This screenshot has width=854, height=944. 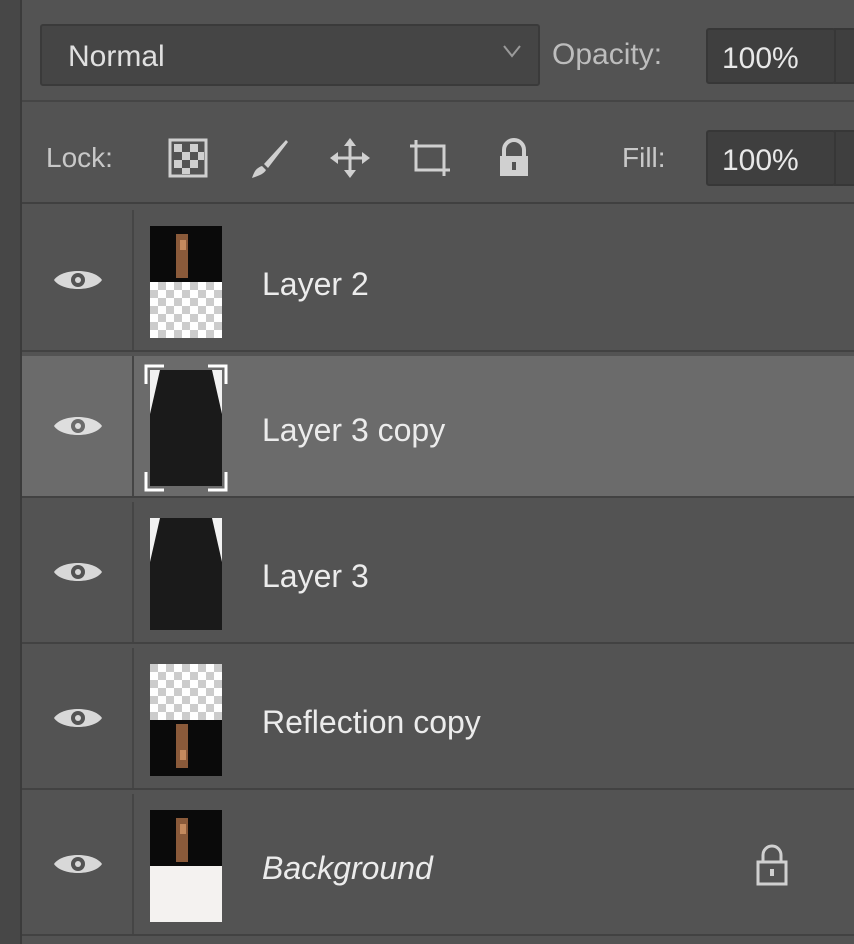 I want to click on layer-name: Layer 3 copy, so click(x=353, y=430).